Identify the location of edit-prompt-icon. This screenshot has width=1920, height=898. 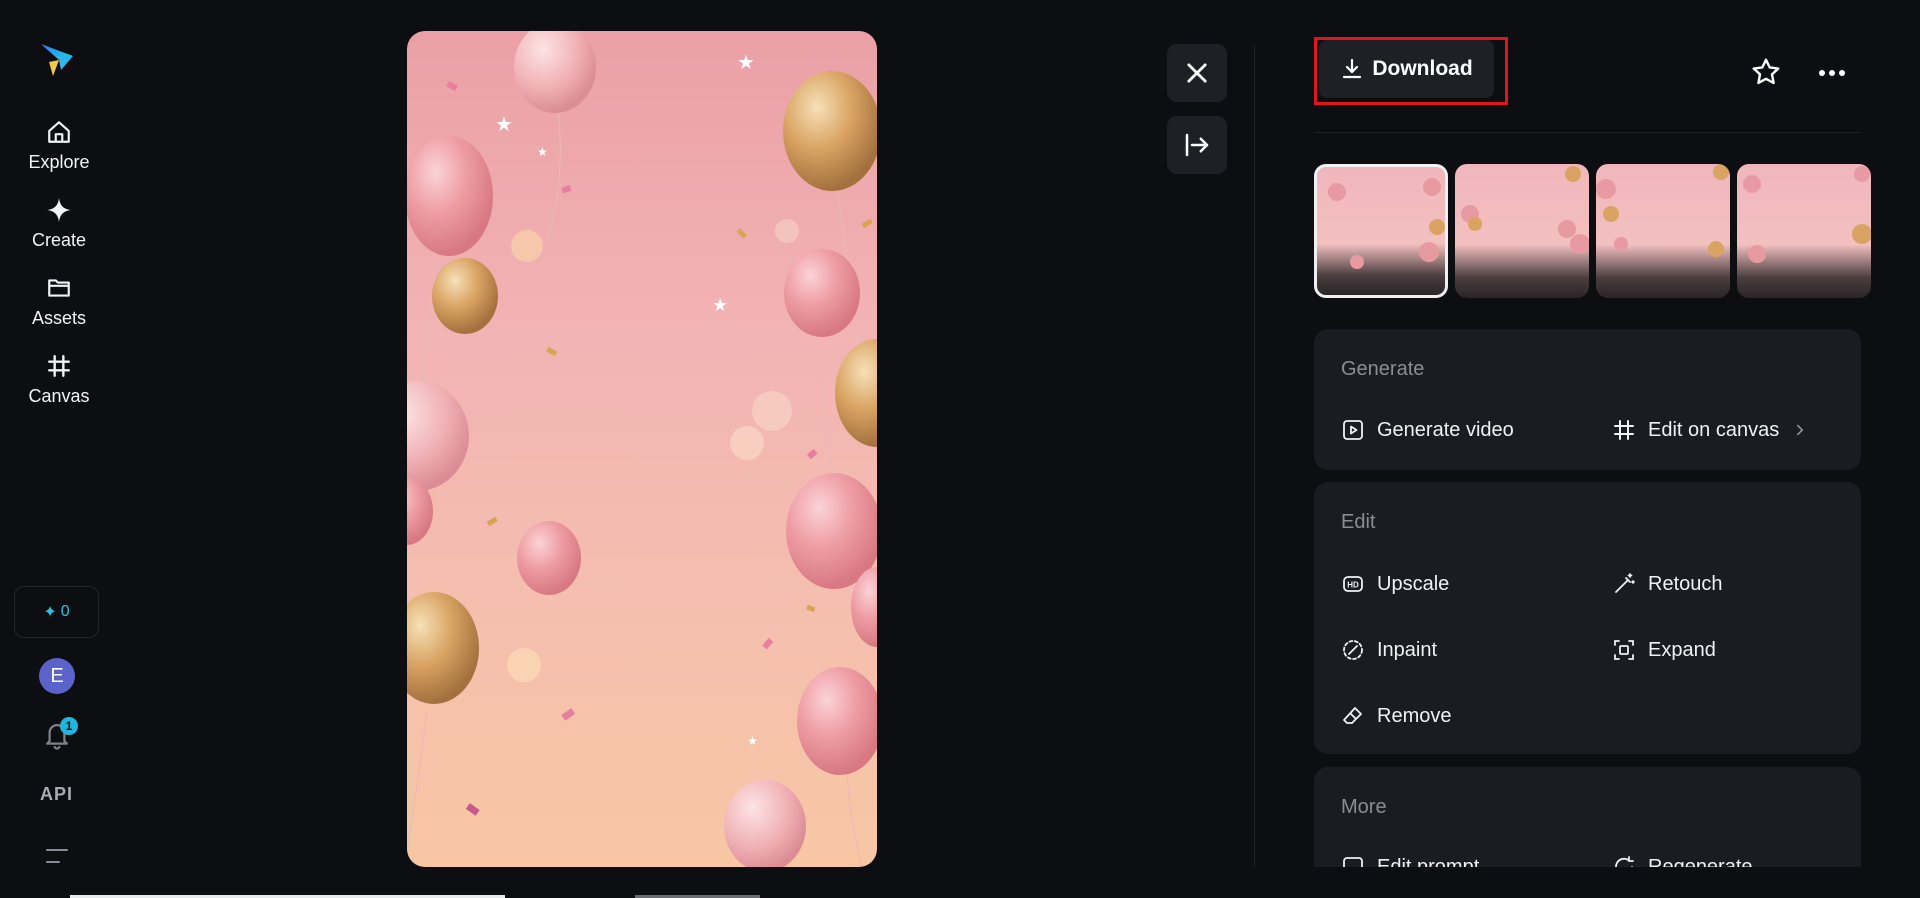
(1353, 862).